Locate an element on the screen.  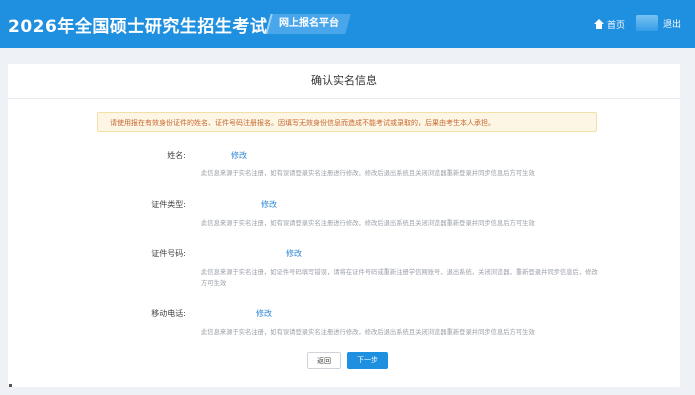
edit-id-type-link: 修改 is located at coordinates (269, 204).